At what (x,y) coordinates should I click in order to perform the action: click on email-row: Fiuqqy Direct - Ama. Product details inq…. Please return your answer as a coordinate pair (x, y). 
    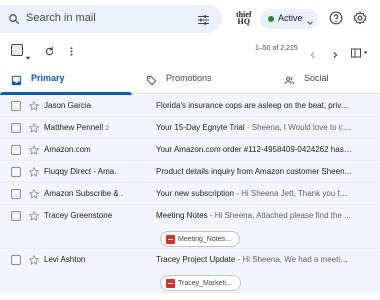
    Looking at the image, I should click on (190, 172).